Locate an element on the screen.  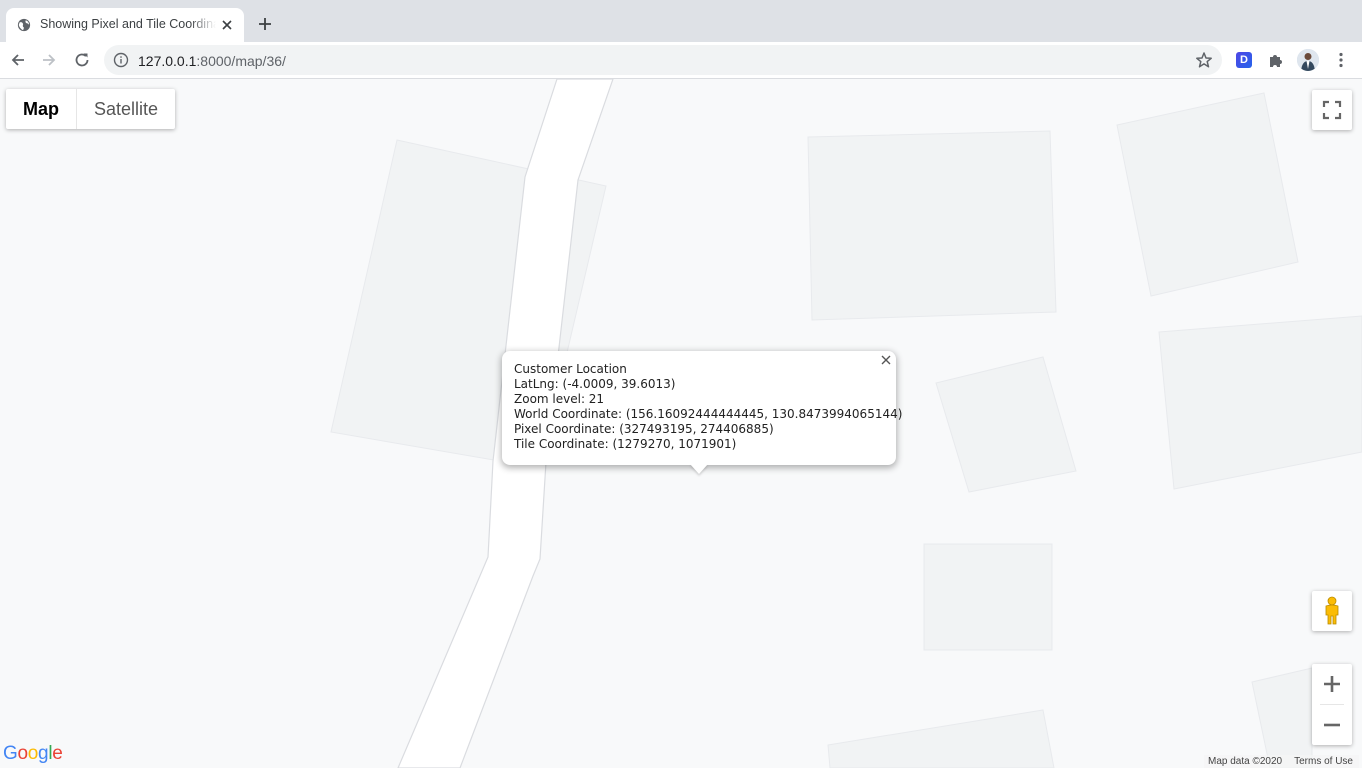
plus-icon is located at coordinates (265, 24).